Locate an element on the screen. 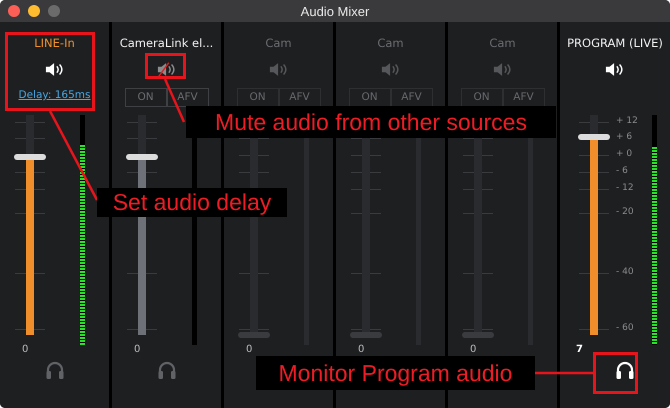 The image size is (670, 408). scale-label: - 12 is located at coordinates (625, 188).